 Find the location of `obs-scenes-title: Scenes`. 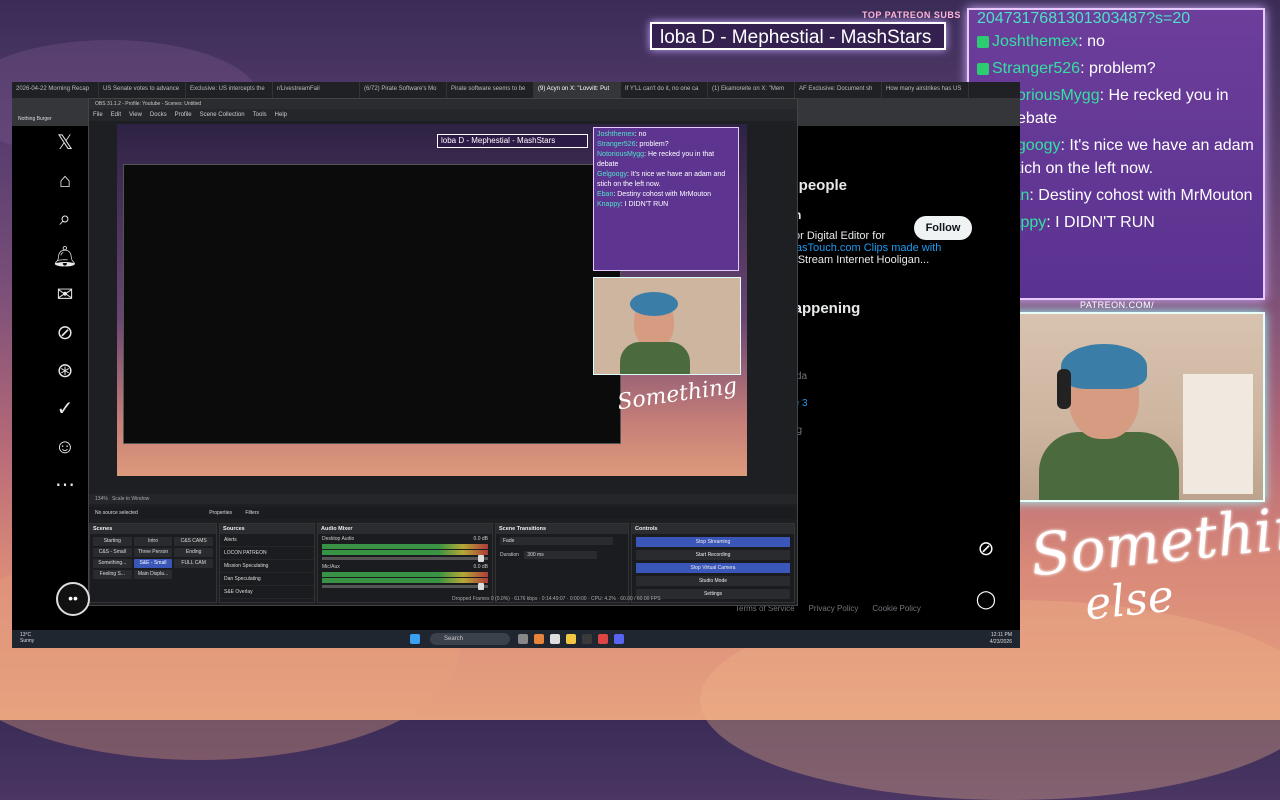

obs-scenes-title: Scenes is located at coordinates (153, 529).